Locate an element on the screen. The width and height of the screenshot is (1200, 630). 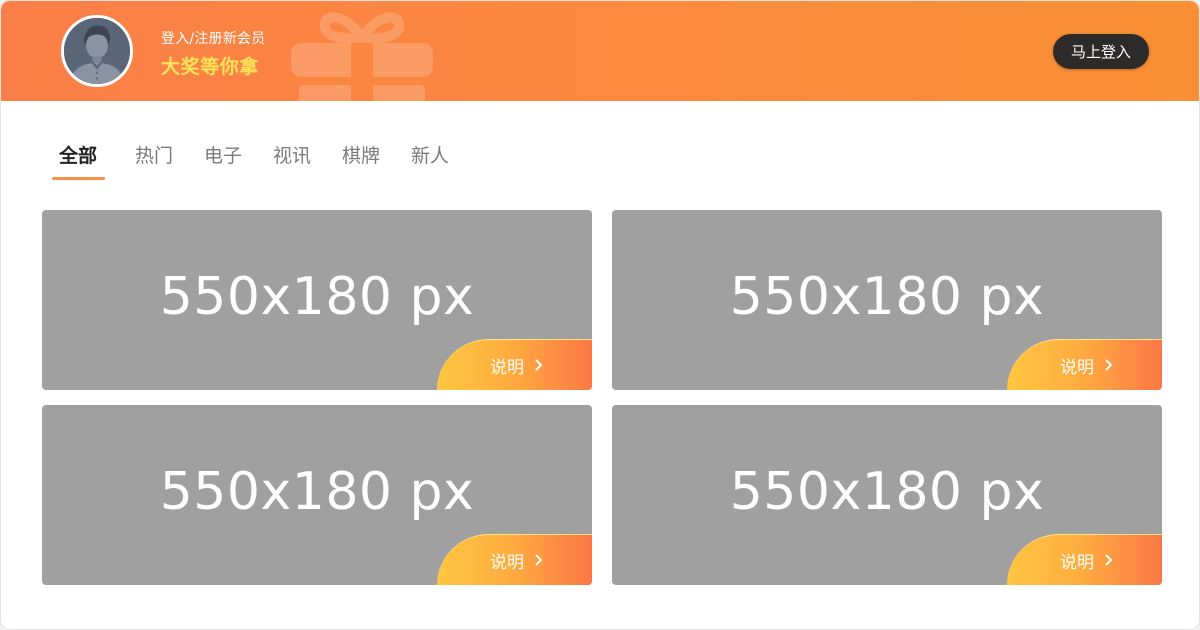
tab-electronic: 电子 is located at coordinates (223, 154).